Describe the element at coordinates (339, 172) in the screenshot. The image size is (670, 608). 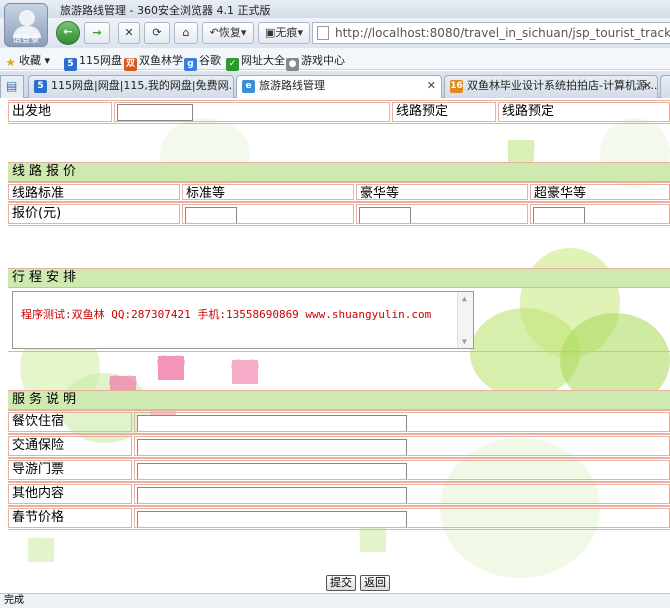
I see `price-section-header: 线路报价` at that location.